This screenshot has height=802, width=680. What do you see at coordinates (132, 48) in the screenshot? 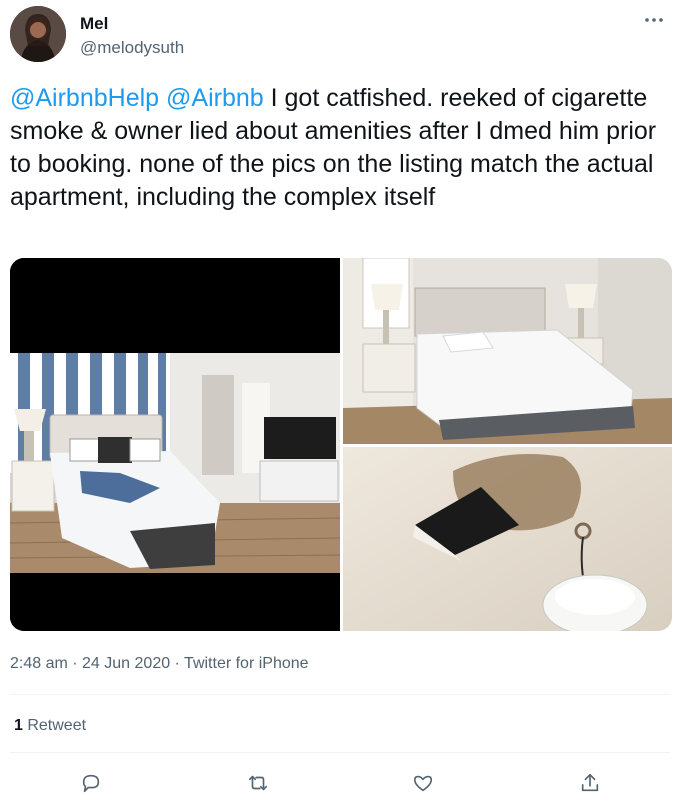
I see `user-handle: @melodysuth` at bounding box center [132, 48].